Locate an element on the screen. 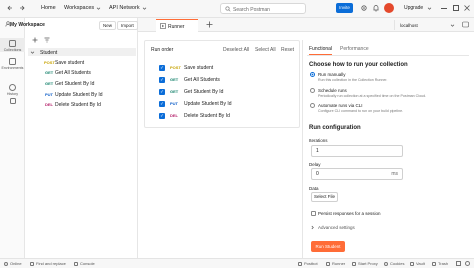 The width and height of the screenshot is (474, 268). deselect-all-button: Deselect All is located at coordinates (236, 50).